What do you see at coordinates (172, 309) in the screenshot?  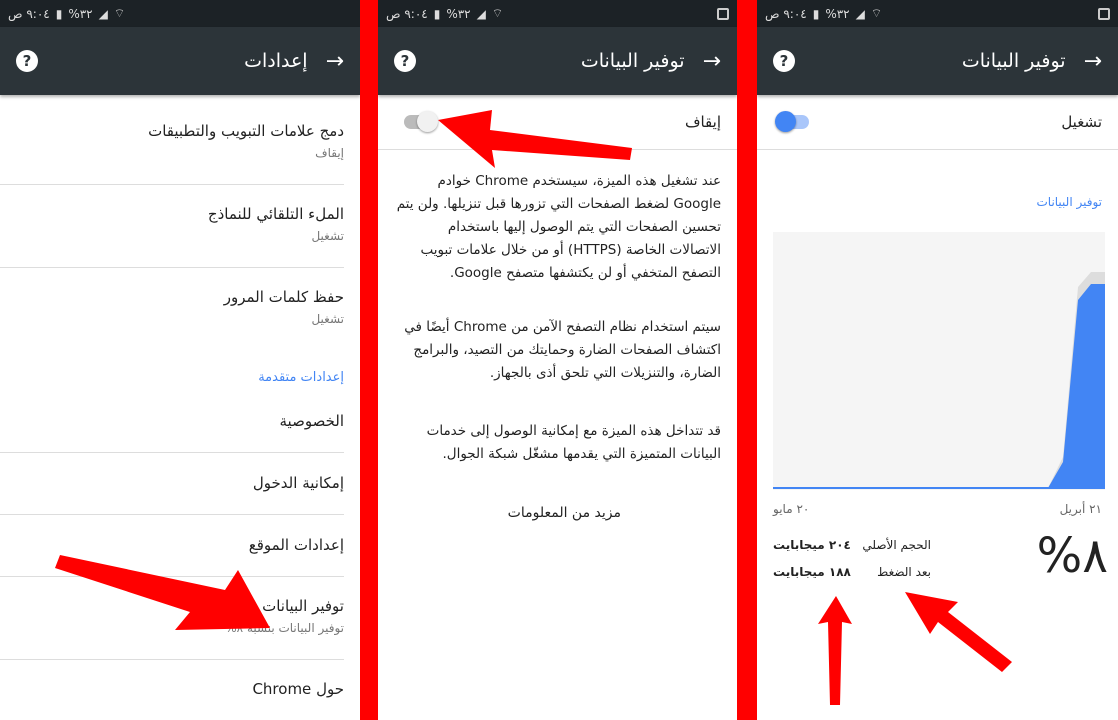 I see `list-item-passwords: حفظ كلمات المرور تشغيل` at bounding box center [172, 309].